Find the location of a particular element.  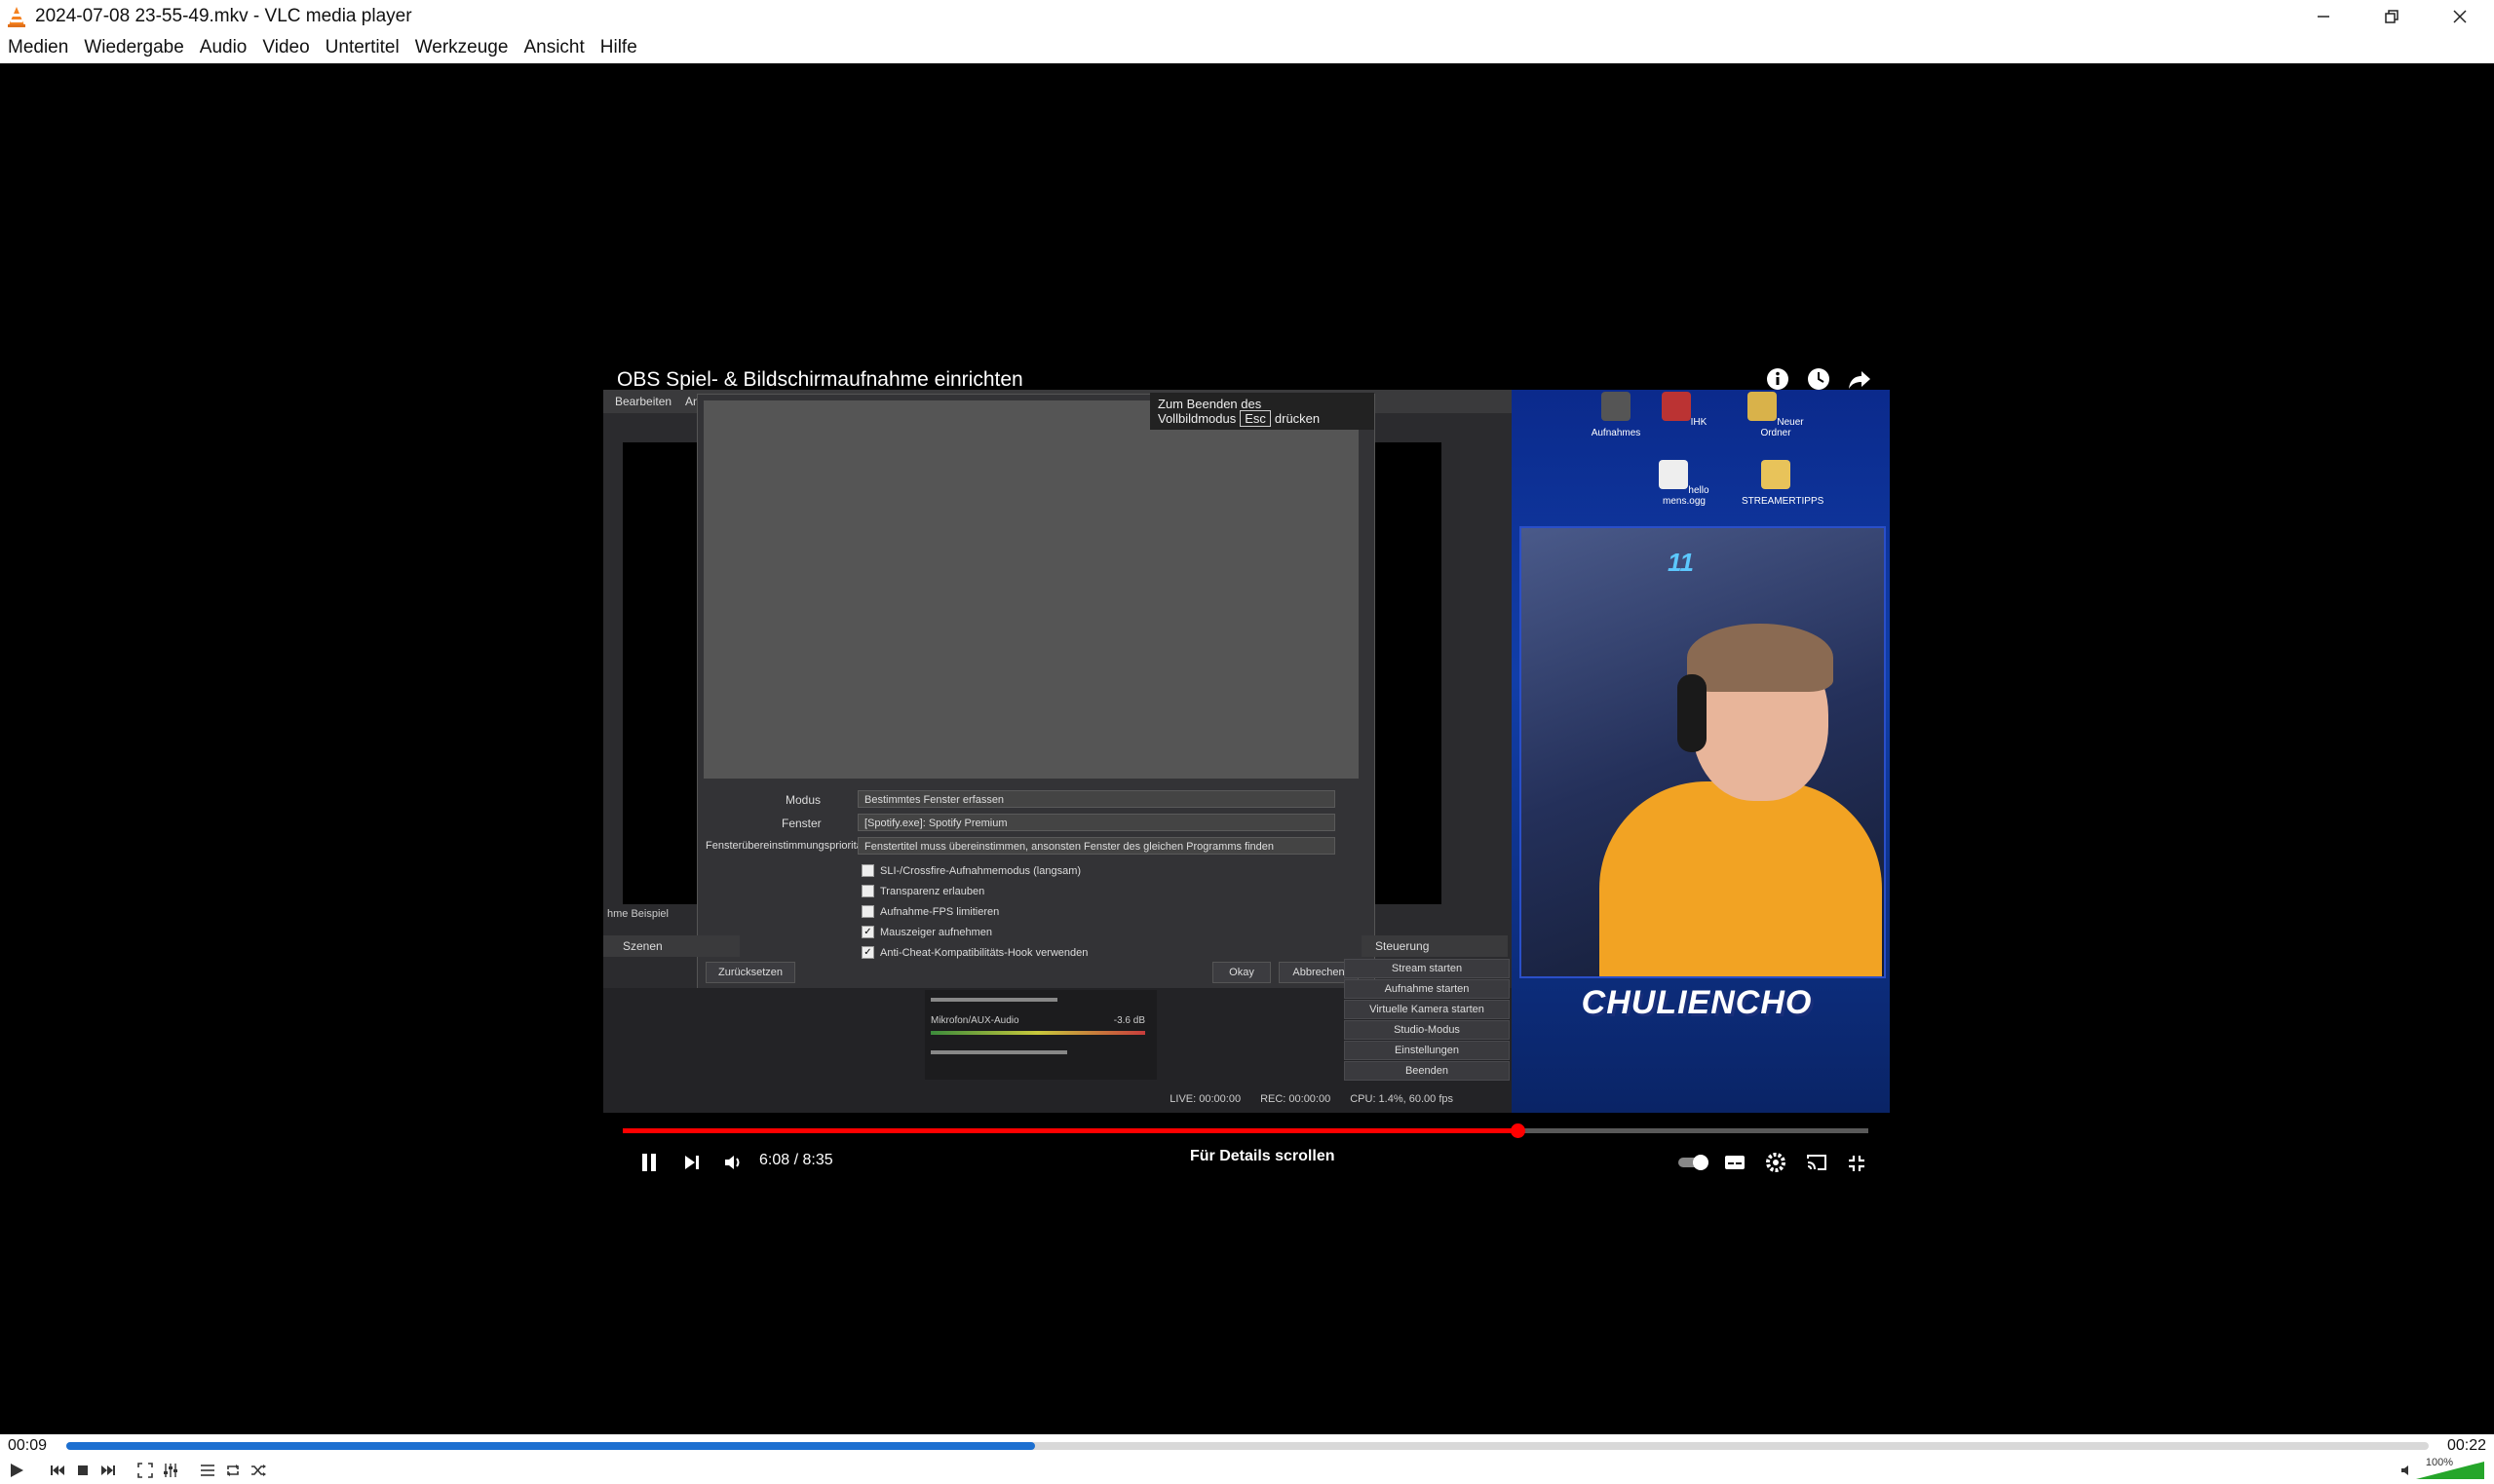

checkbox-transparency: Transparenz erlauben is located at coordinates (923, 891).